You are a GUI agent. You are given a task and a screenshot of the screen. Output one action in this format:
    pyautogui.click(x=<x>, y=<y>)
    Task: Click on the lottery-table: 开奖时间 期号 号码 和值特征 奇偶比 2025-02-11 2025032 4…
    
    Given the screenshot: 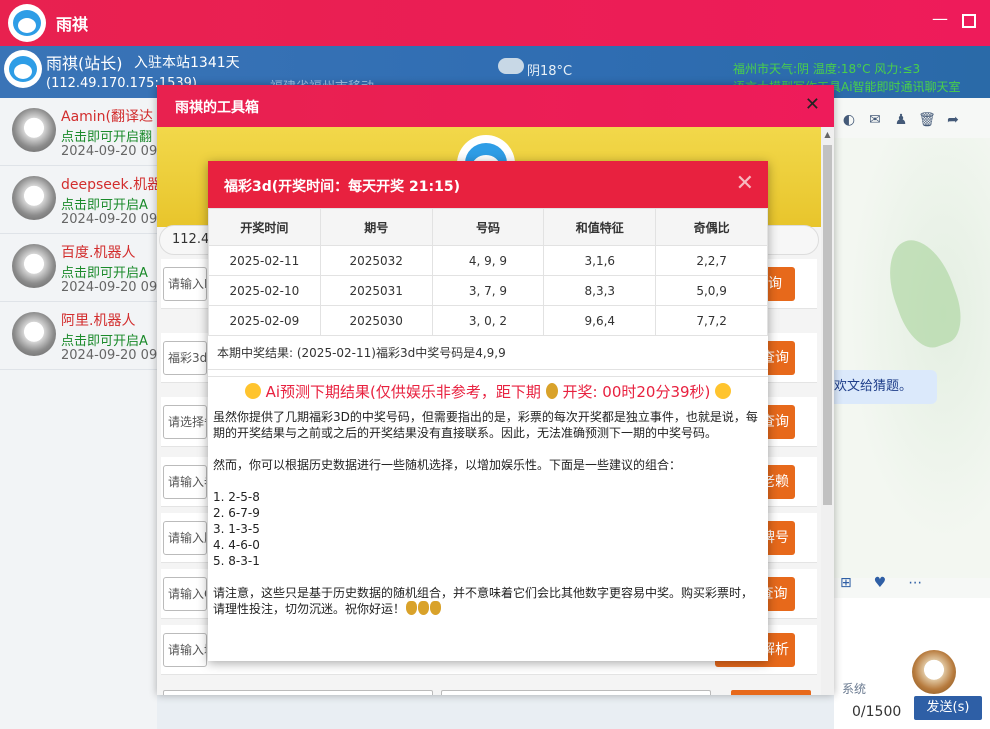 What is the action you would take?
    pyautogui.click(x=488, y=272)
    